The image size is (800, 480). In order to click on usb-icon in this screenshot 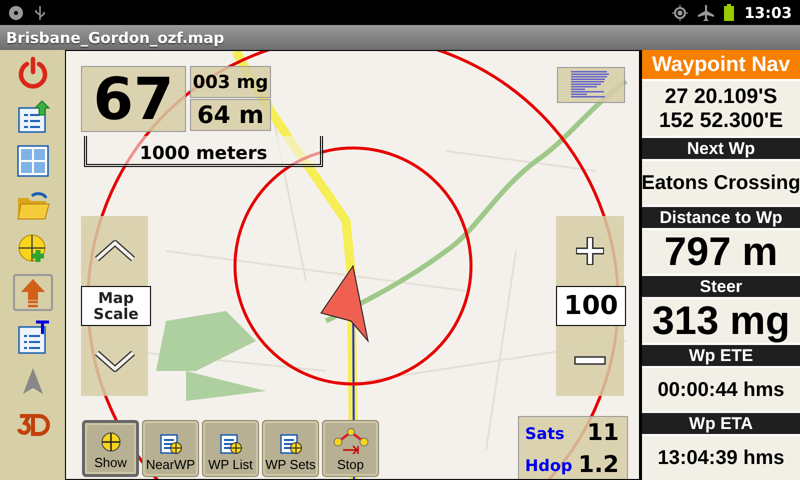, I will do `click(40, 12)`.